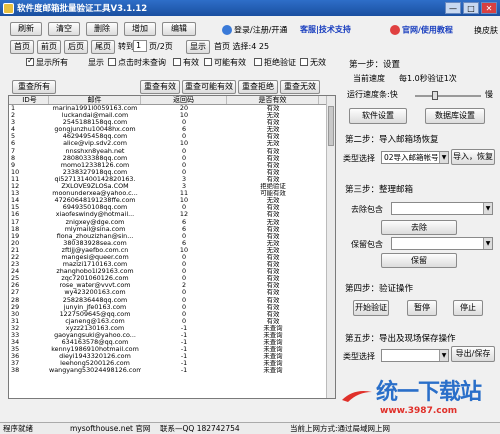 The image size is (500, 434). Describe the element at coordinates (172, 158) in the screenshot. I see `table-row: 8 2808033388qq.com 0 有效` at that location.